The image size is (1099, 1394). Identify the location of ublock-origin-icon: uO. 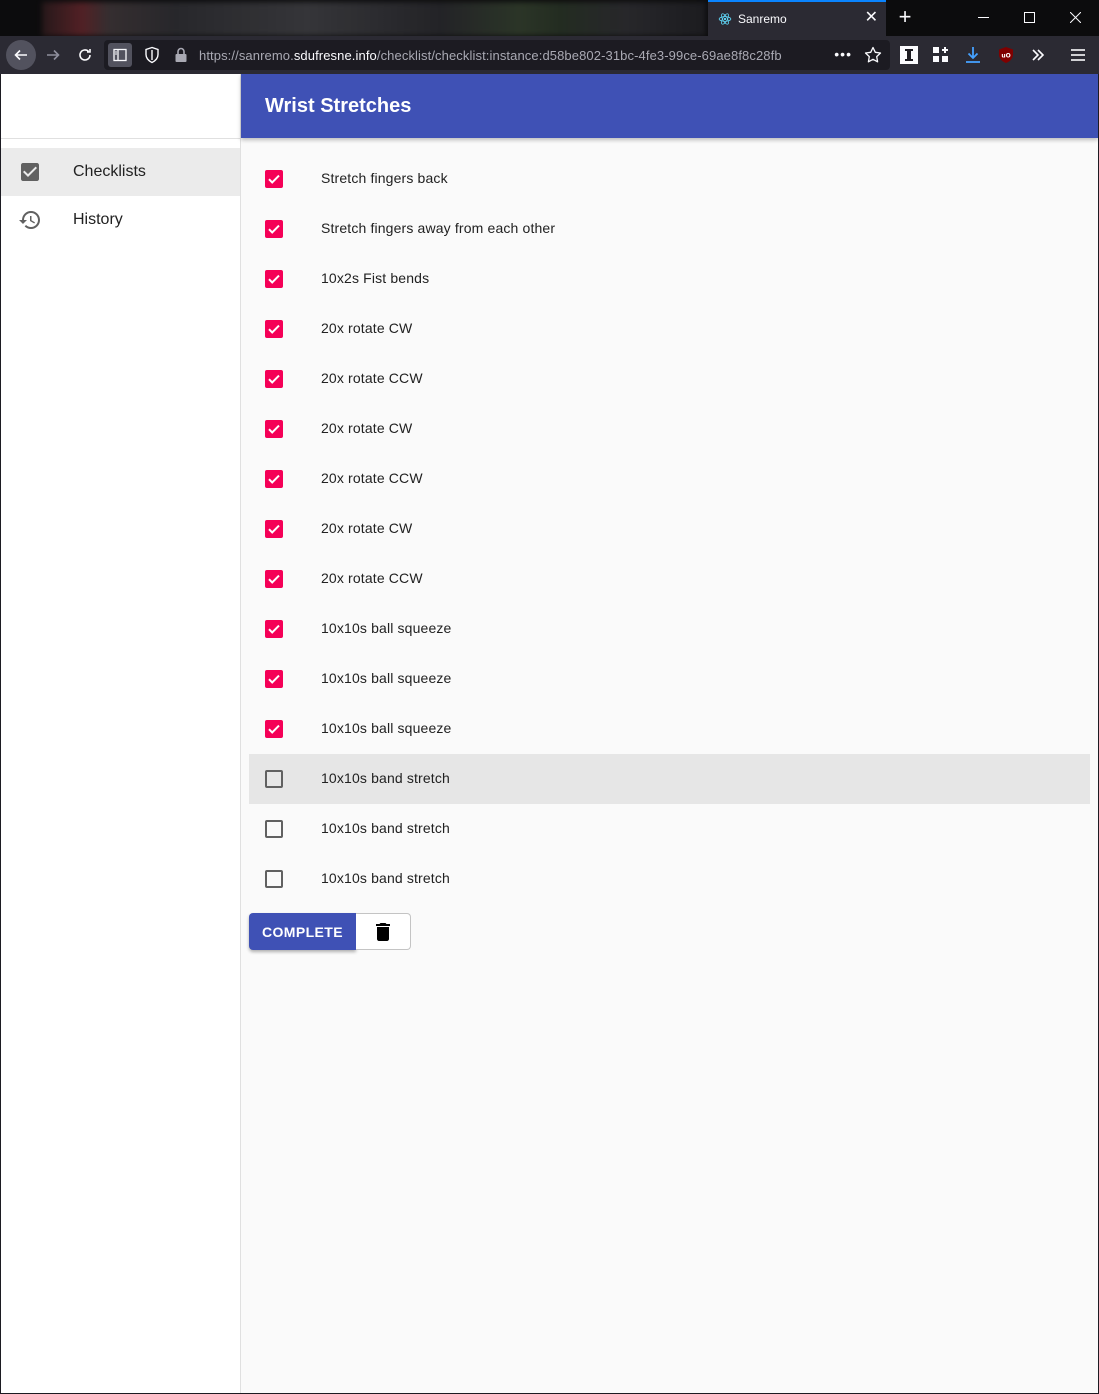
(1006, 55).